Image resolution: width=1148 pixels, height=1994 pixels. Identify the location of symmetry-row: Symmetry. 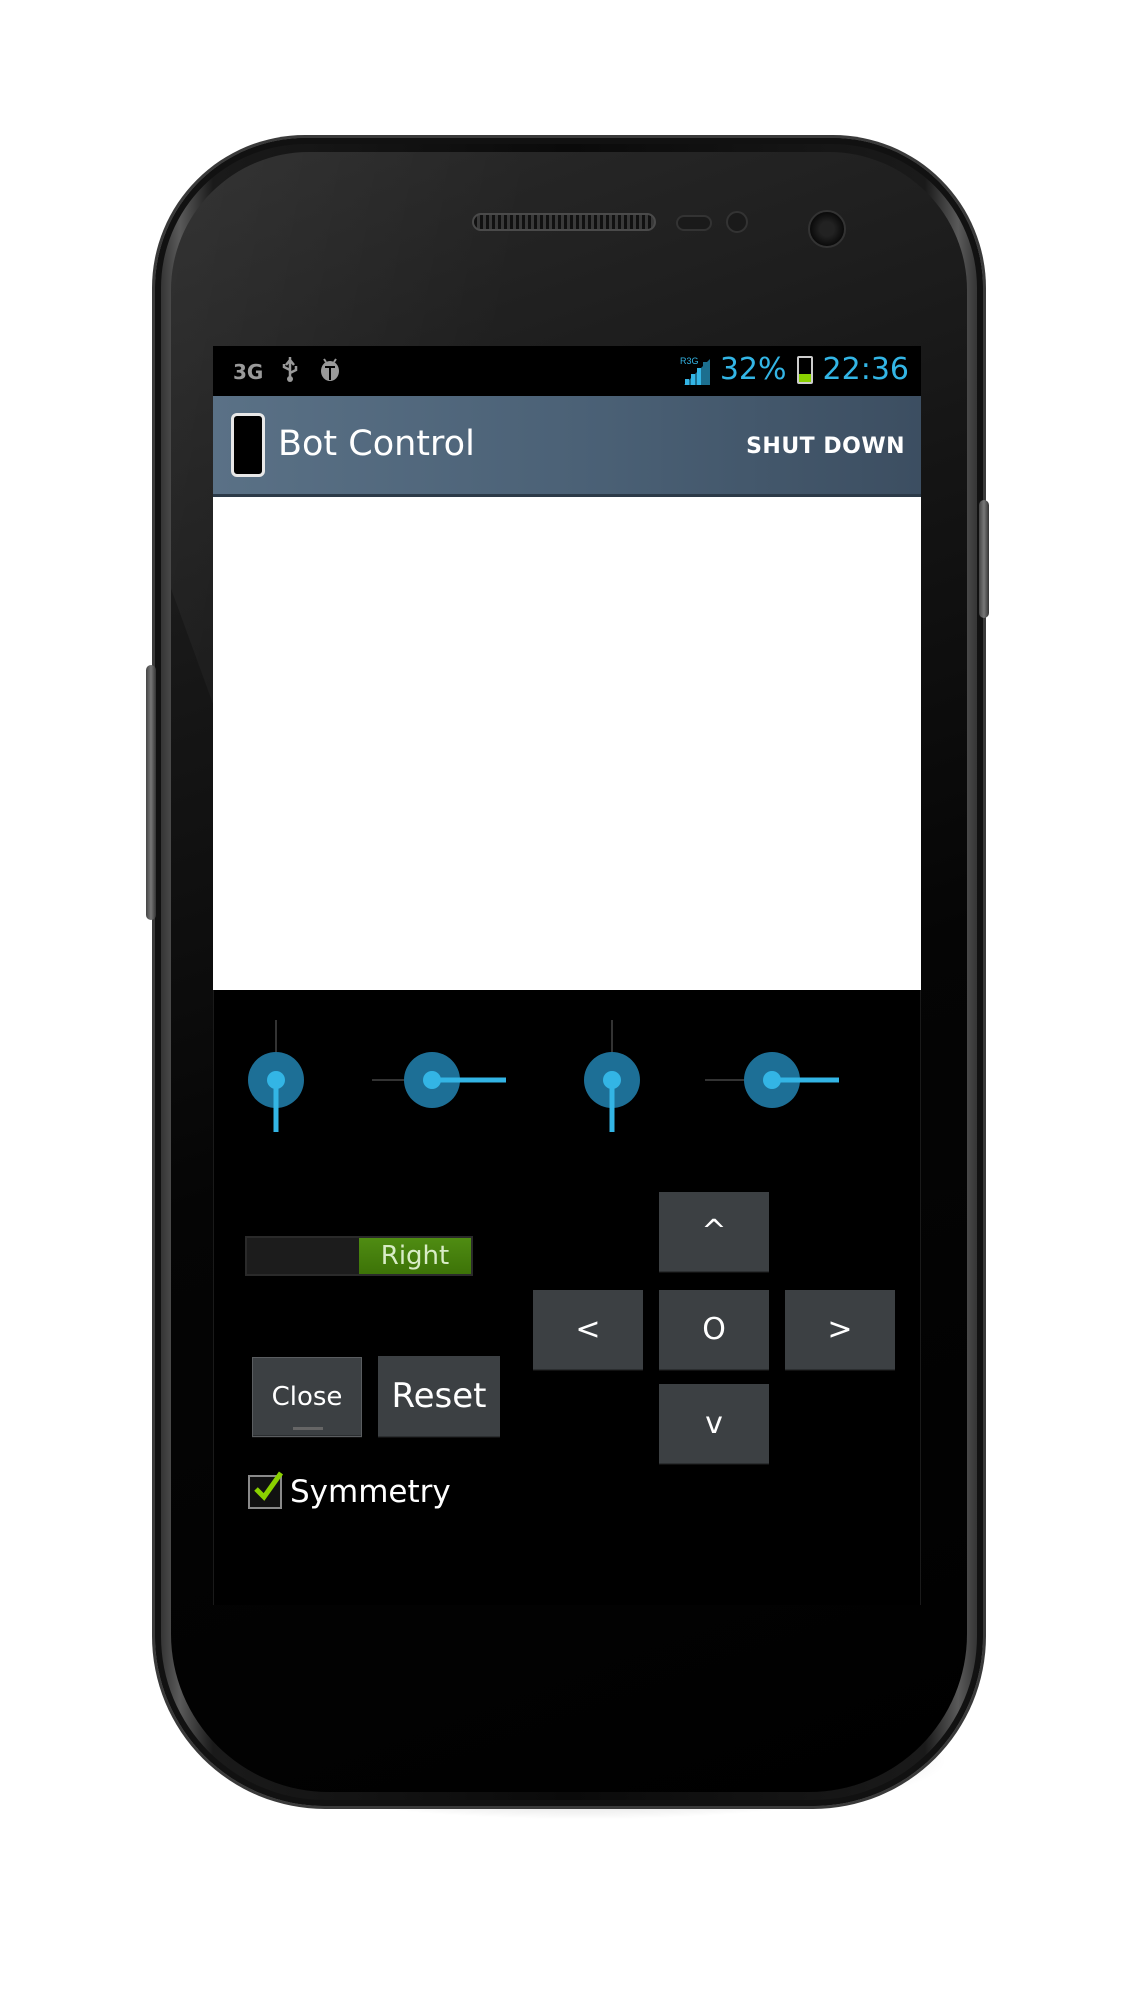
(349, 1490).